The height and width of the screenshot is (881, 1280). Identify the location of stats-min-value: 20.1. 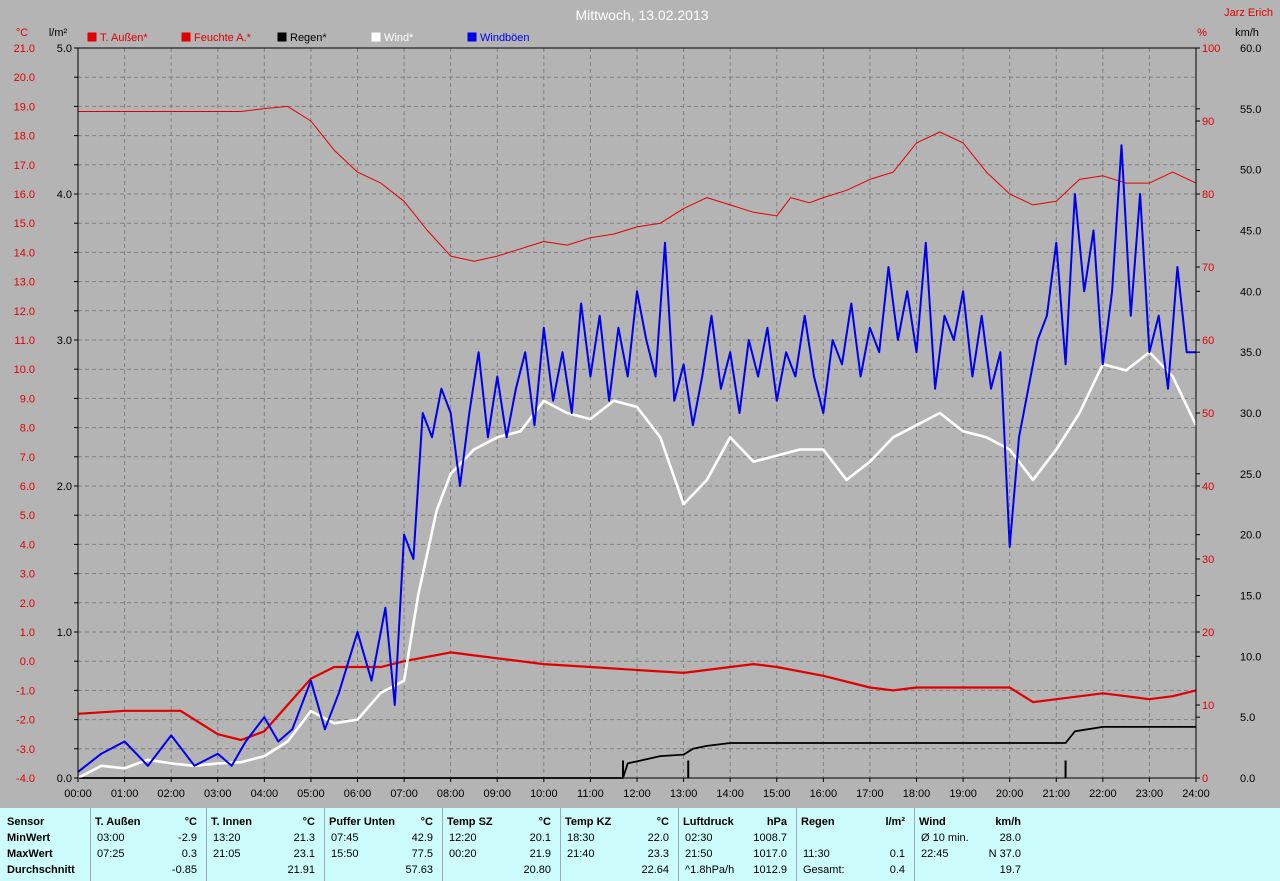
(540, 838).